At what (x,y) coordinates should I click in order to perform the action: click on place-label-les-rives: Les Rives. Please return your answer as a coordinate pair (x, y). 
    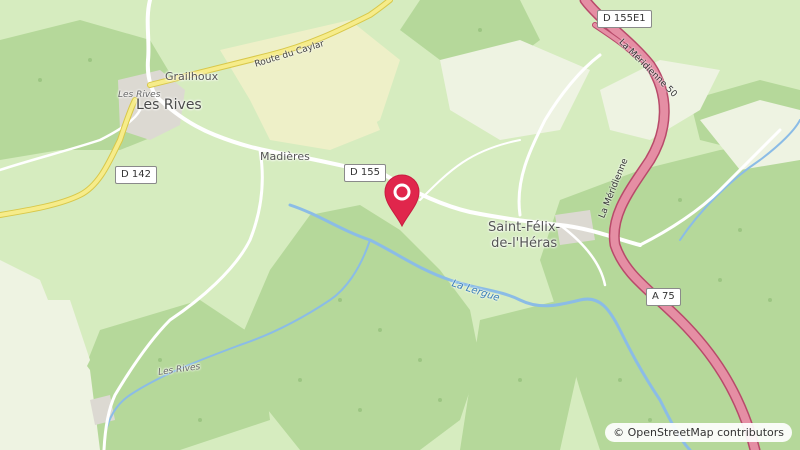
    Looking at the image, I should click on (169, 105).